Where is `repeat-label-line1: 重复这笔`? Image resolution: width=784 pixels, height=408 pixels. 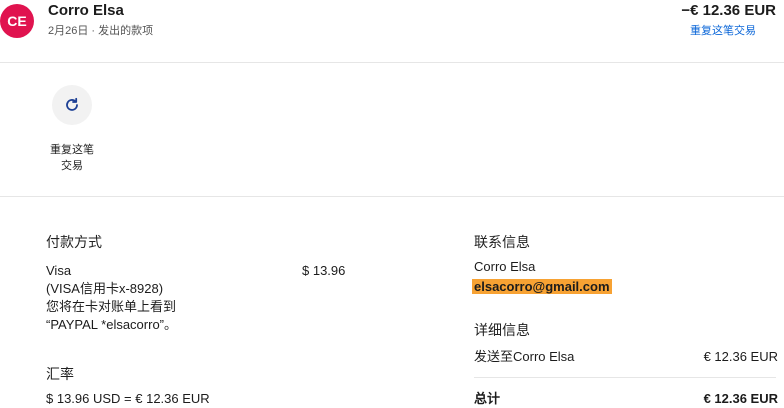 repeat-label-line1: 重复这笔 is located at coordinates (72, 150).